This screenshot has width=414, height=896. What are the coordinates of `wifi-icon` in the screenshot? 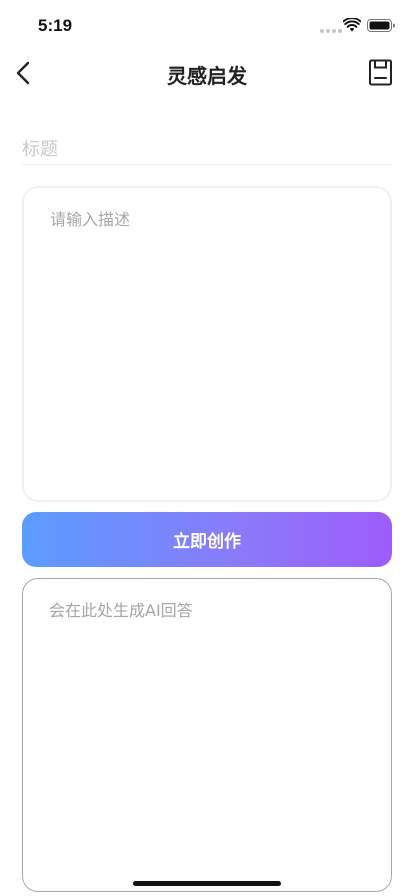 It's located at (352, 25).